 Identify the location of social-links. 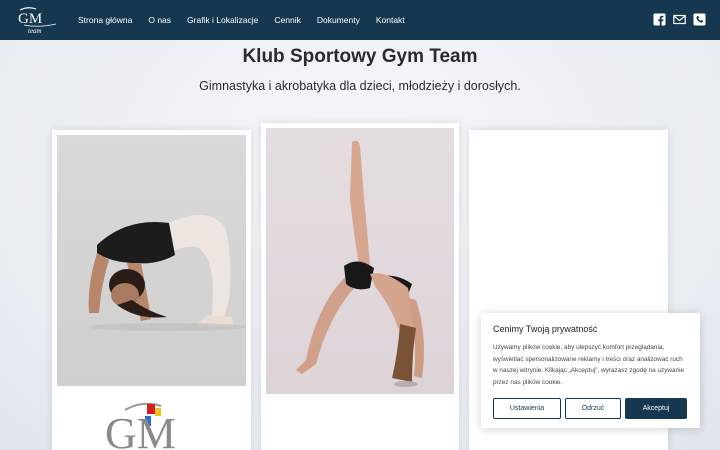
(679, 19).